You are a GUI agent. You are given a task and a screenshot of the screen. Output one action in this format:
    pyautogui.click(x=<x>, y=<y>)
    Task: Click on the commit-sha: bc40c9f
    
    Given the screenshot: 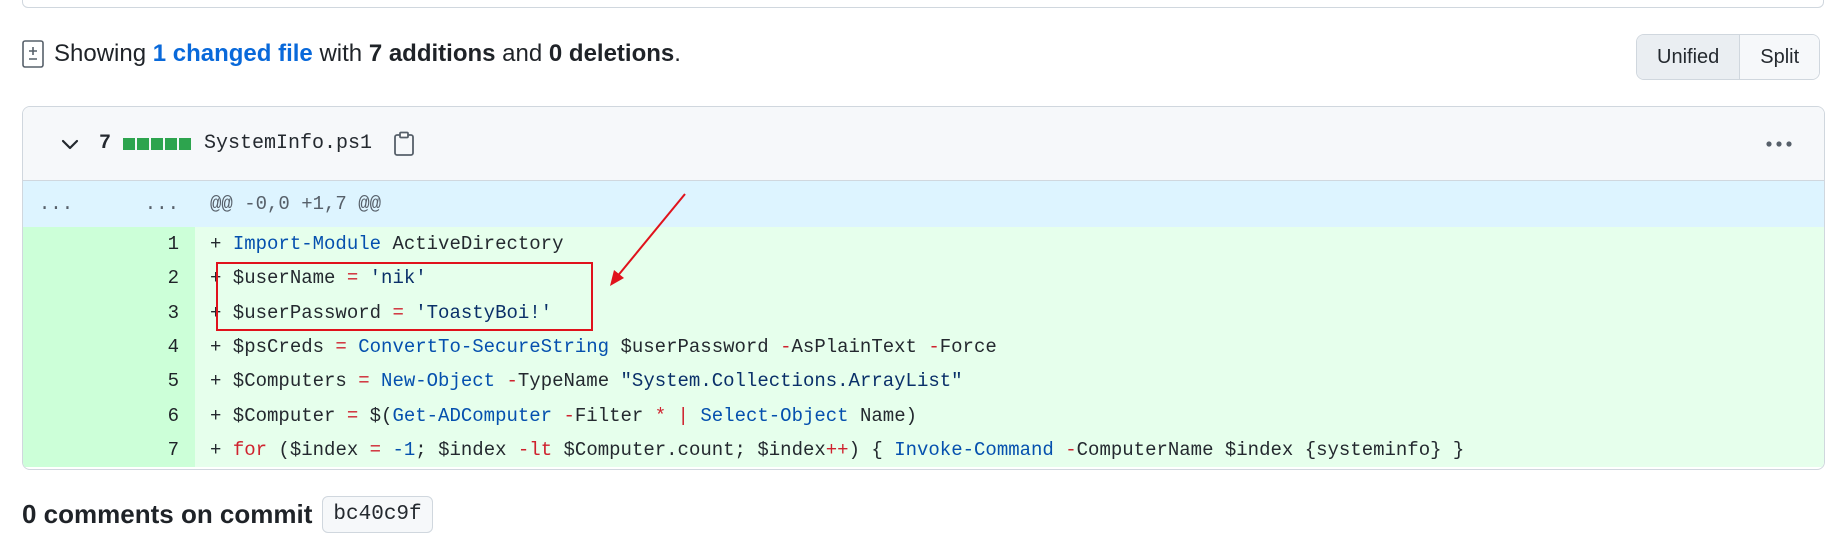 What is the action you would take?
    pyautogui.click(x=377, y=514)
    